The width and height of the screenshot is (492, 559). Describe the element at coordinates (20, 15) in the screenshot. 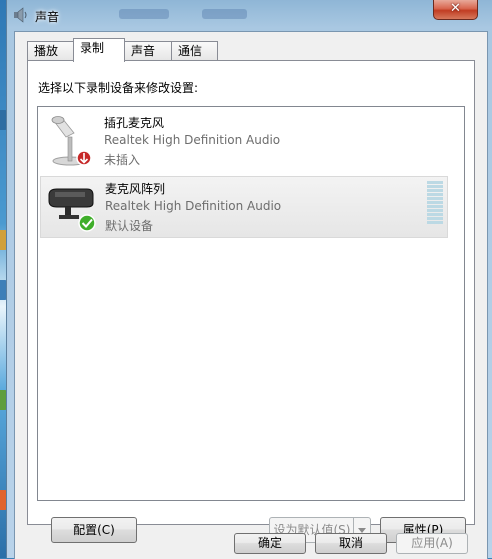

I see `speaker-icon` at that location.